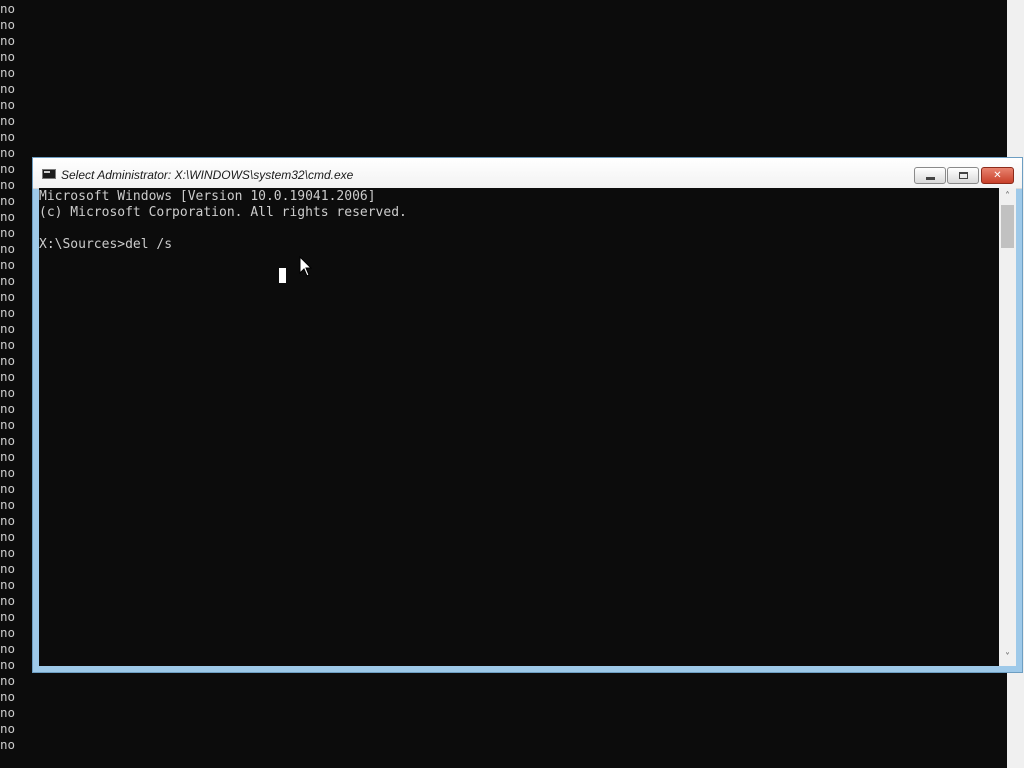 The width and height of the screenshot is (1024, 768). I want to click on maximize-button, so click(963, 175).